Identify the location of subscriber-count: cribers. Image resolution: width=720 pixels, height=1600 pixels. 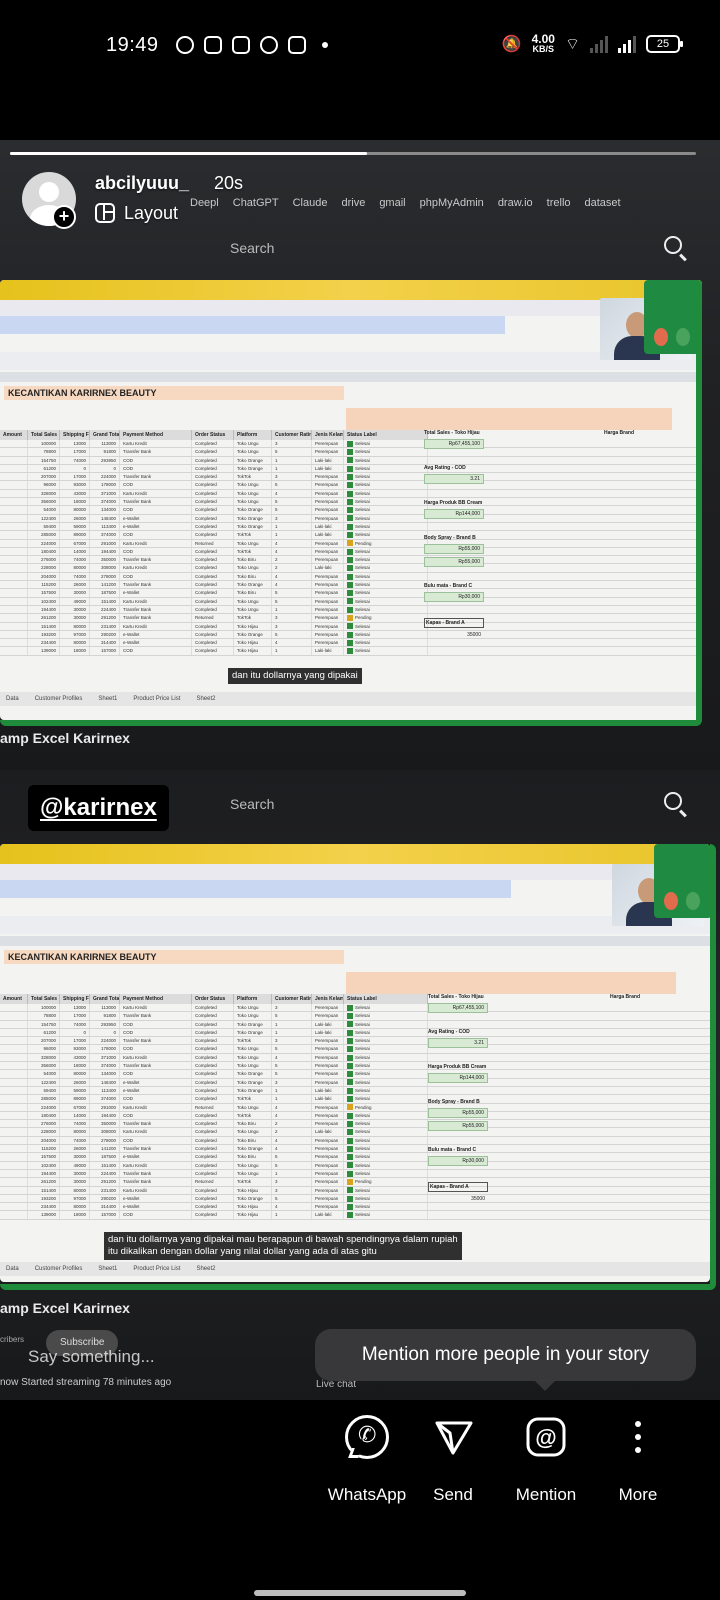
(12, 1339).